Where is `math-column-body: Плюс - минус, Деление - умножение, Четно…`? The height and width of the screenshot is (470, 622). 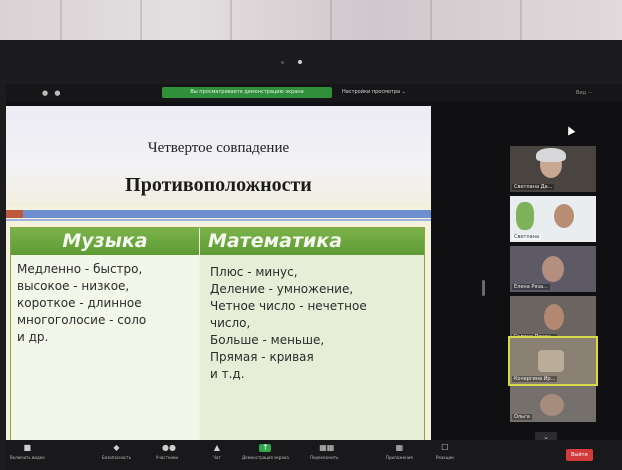 math-column-body: Плюс - минус, Деление - умножение, Четно… is located at coordinates (312, 319).